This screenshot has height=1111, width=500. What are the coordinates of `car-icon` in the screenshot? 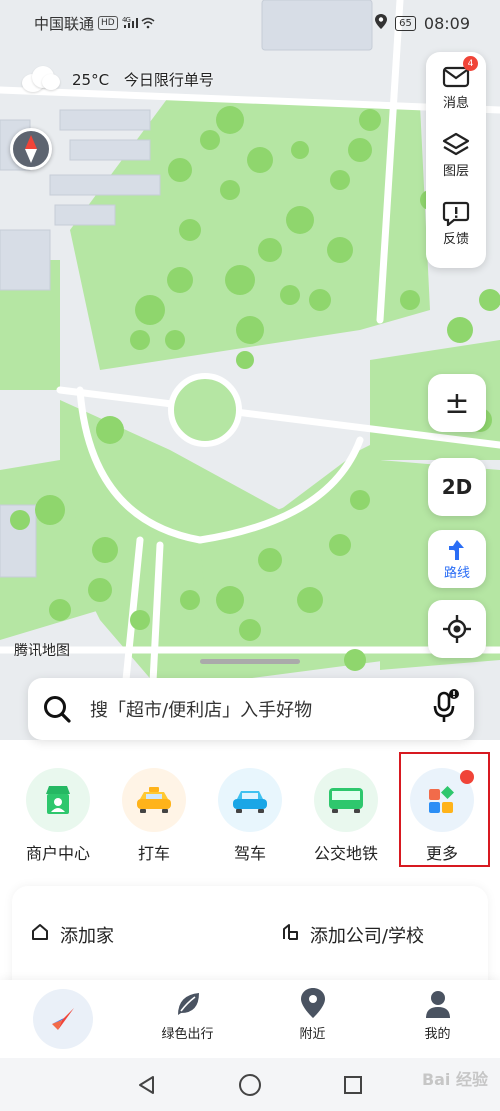 It's located at (250, 800).